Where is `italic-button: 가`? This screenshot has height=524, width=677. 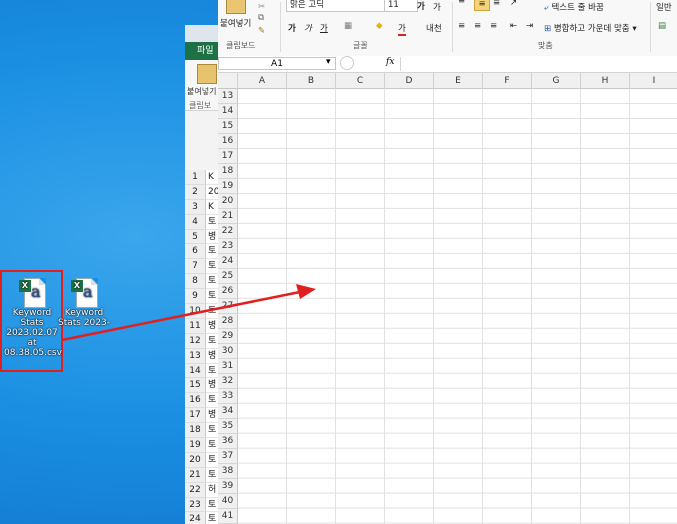 italic-button: 가 is located at coordinates (308, 28).